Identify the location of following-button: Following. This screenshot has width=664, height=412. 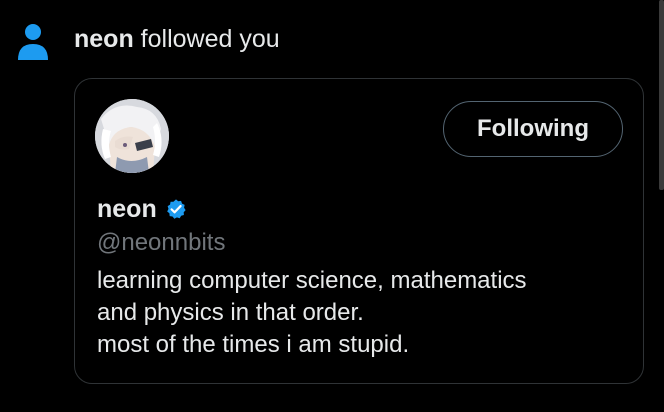
(533, 129).